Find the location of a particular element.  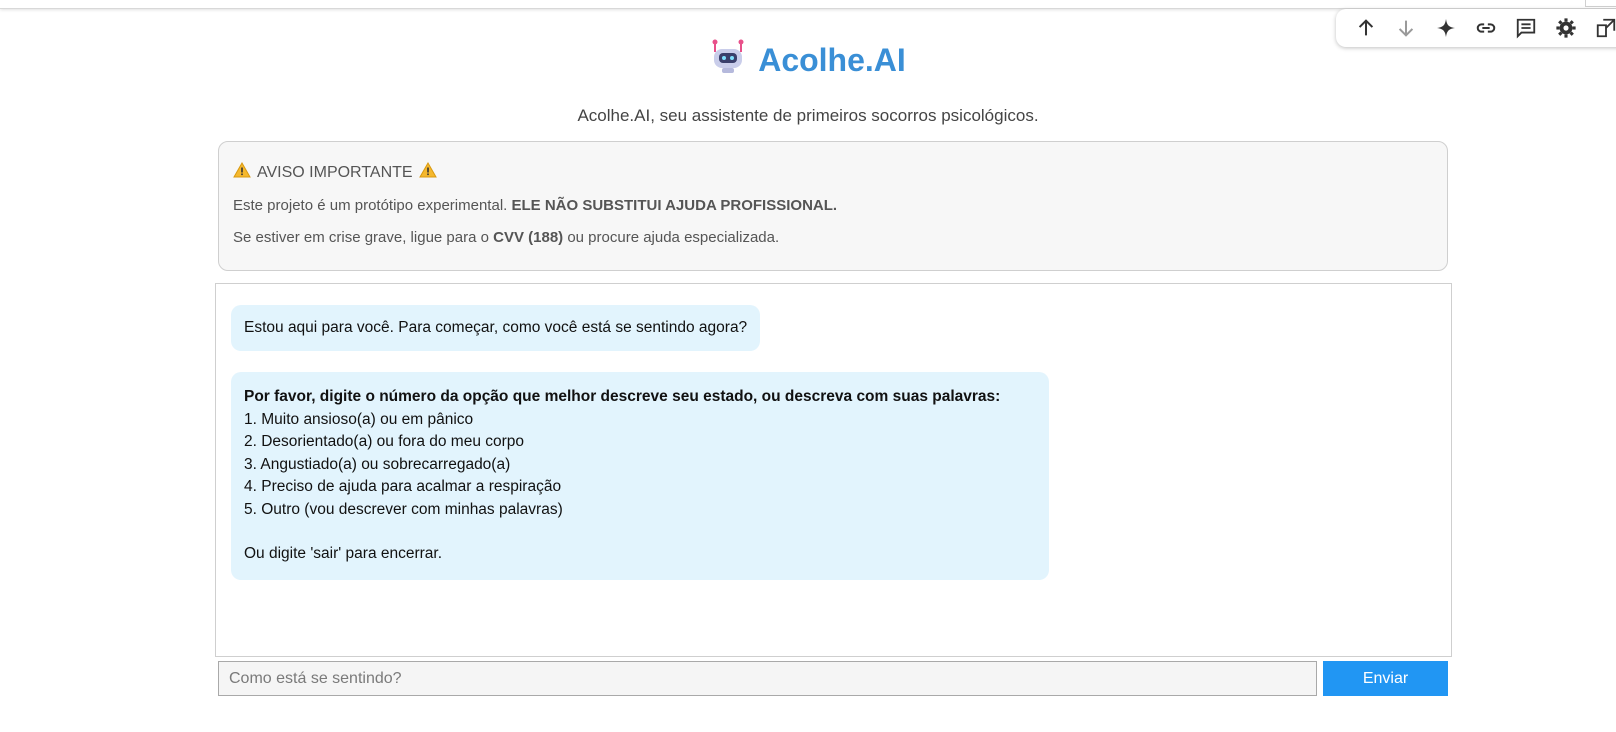

message-input-row: Enviar is located at coordinates (833, 678).